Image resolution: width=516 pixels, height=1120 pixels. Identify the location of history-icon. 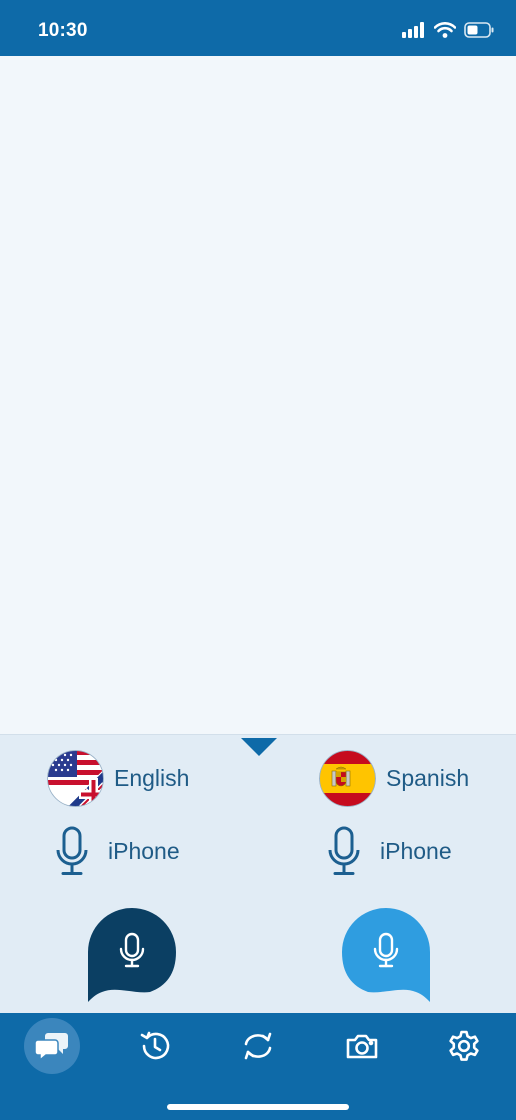
(155, 1045).